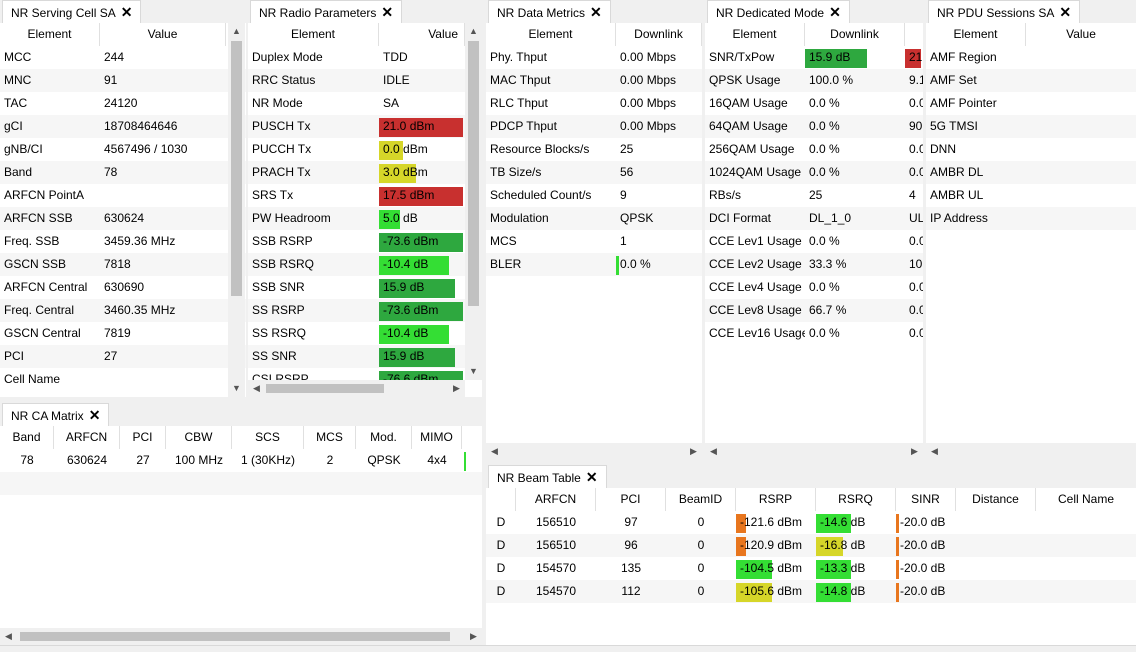 The image size is (1136, 652). Describe the element at coordinates (123, 126) in the screenshot. I see `table-row: gCI 18708464646` at that location.